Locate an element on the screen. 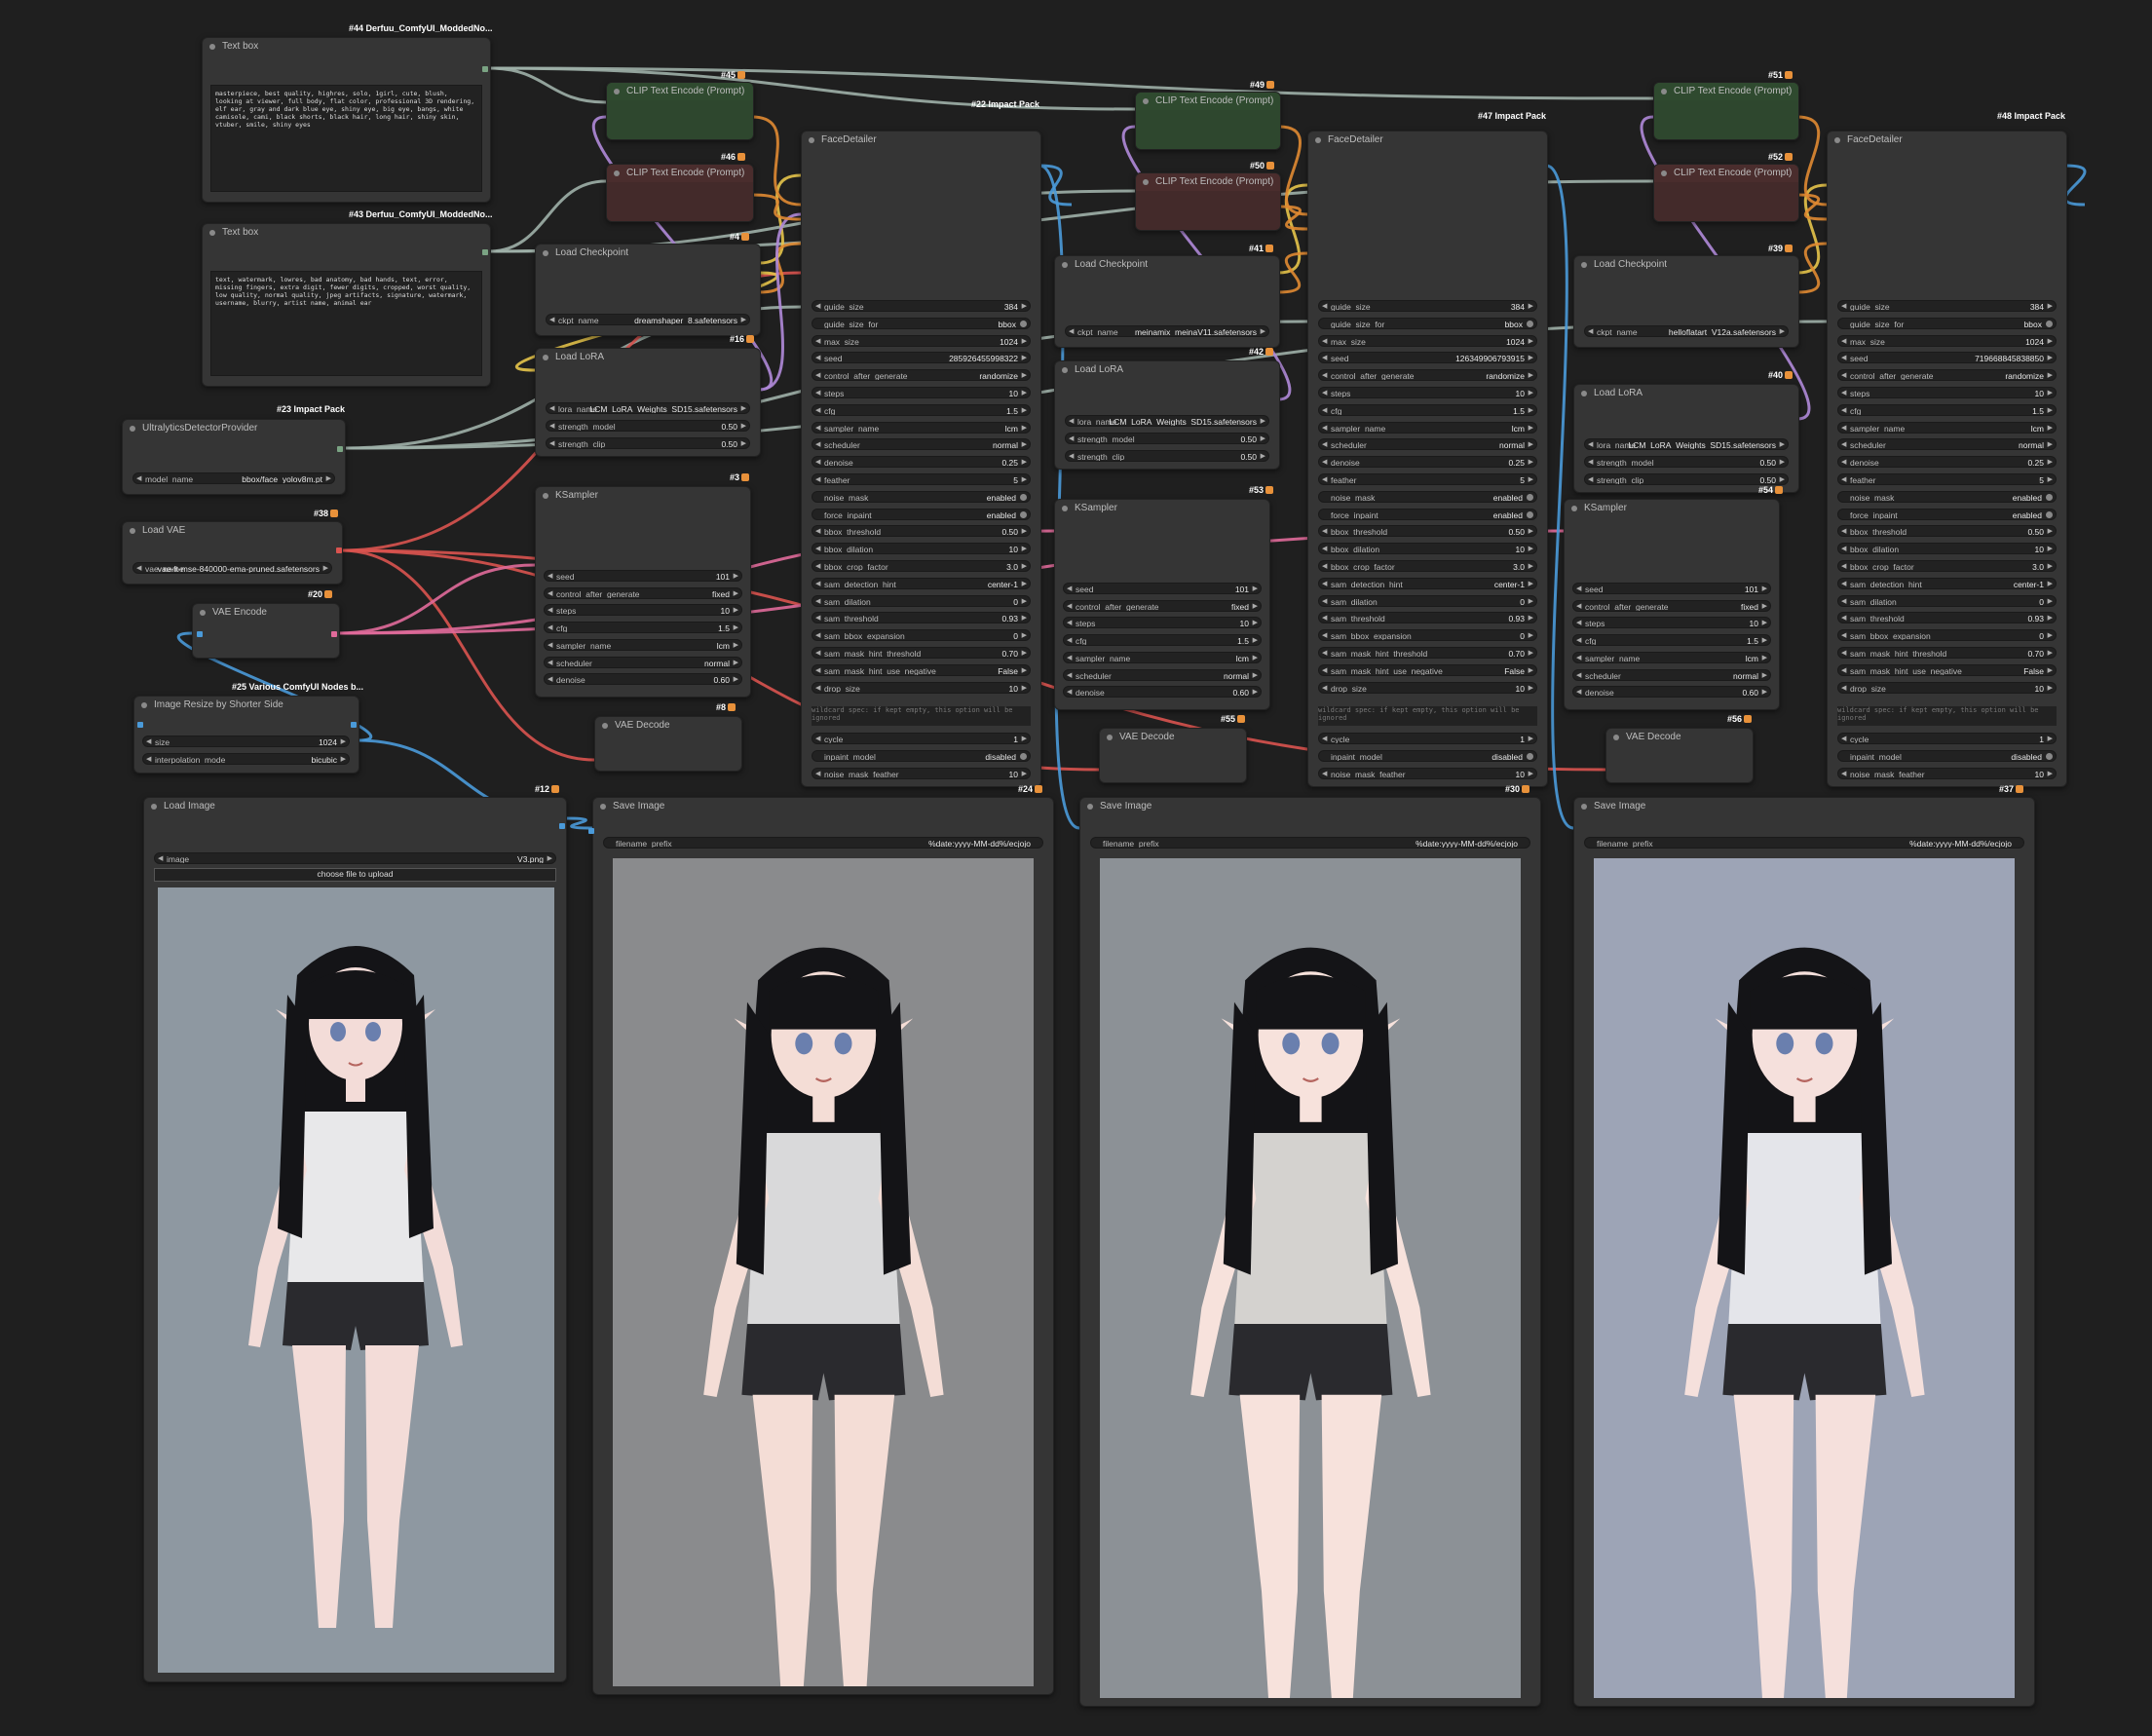 Image resolution: width=2152 pixels, height=1736 pixels. filename-prefix-widget: filename_prefix %date:yyyy-MM-dd%/ecjojo is located at coordinates (1310, 843).